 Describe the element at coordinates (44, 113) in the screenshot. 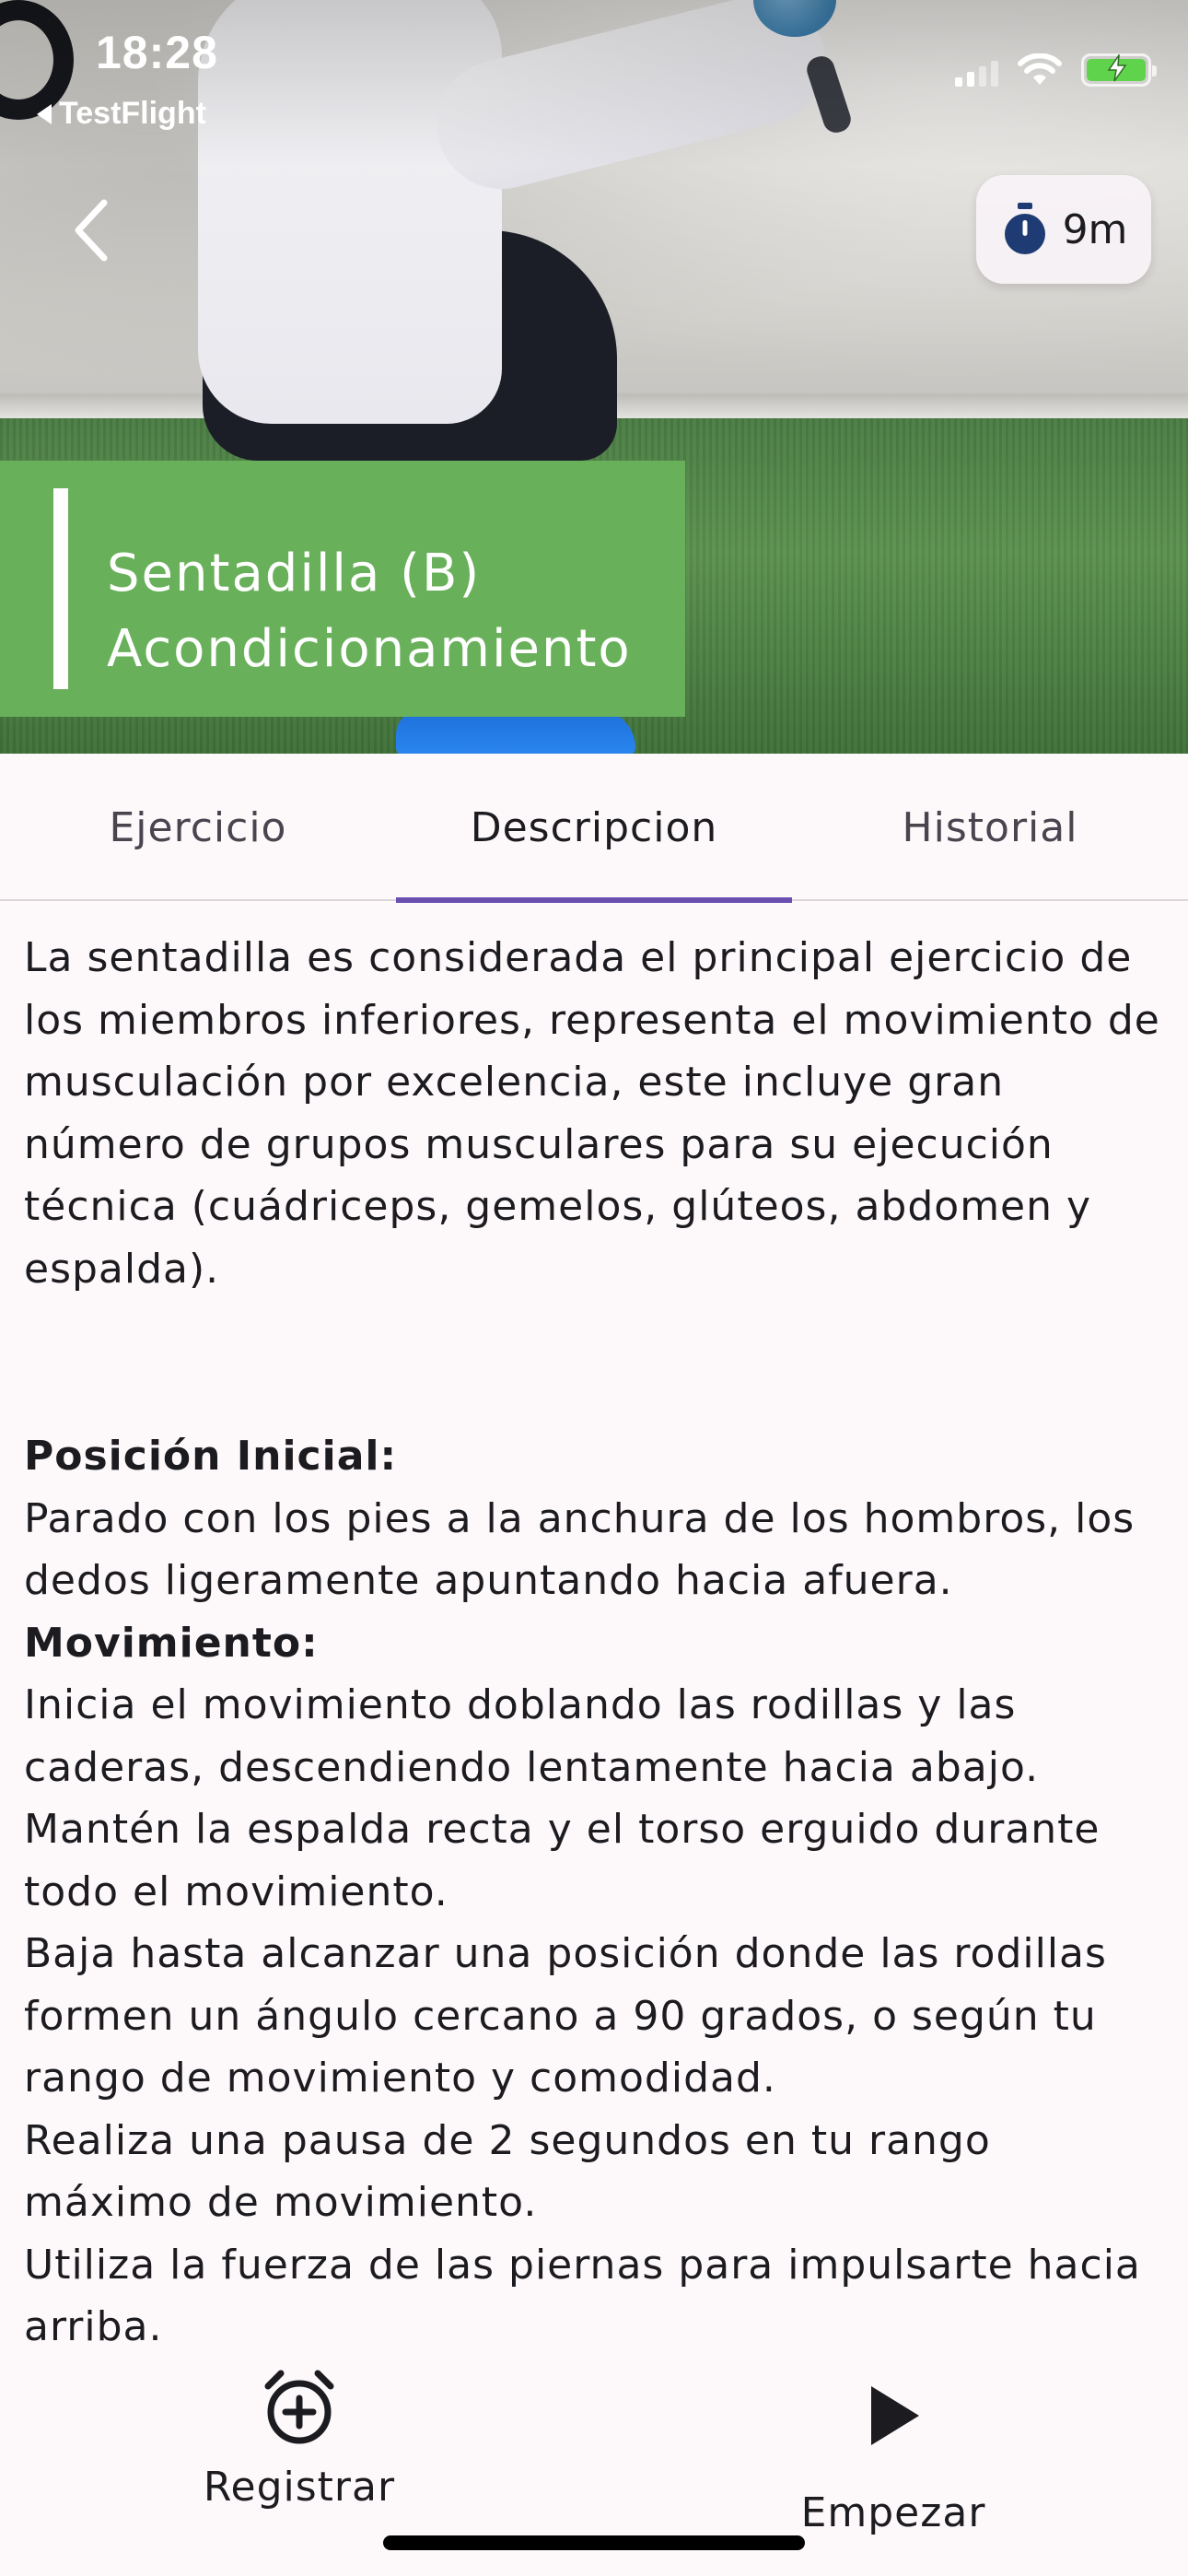

I see `back-triangle-icon` at that location.